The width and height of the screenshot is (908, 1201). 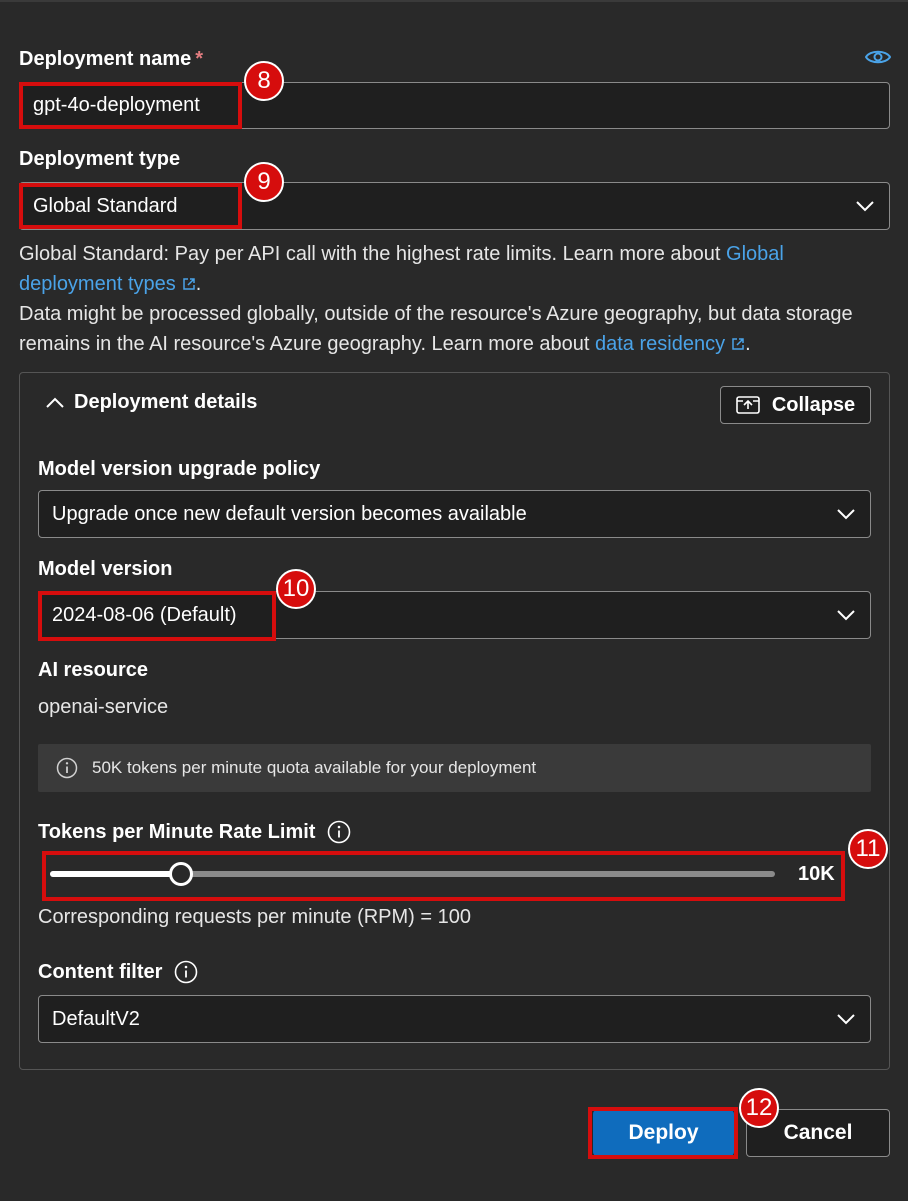 What do you see at coordinates (660, 344) in the screenshot?
I see `data-residency-link-text: data residency` at bounding box center [660, 344].